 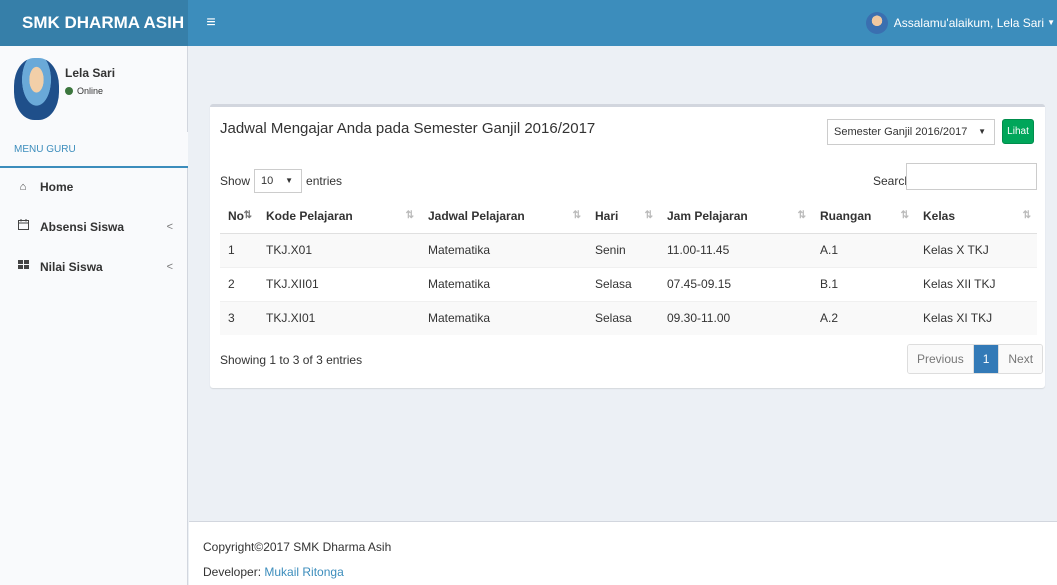 I want to click on cell-kelas: Kelas XII TKJ, so click(x=976, y=283).